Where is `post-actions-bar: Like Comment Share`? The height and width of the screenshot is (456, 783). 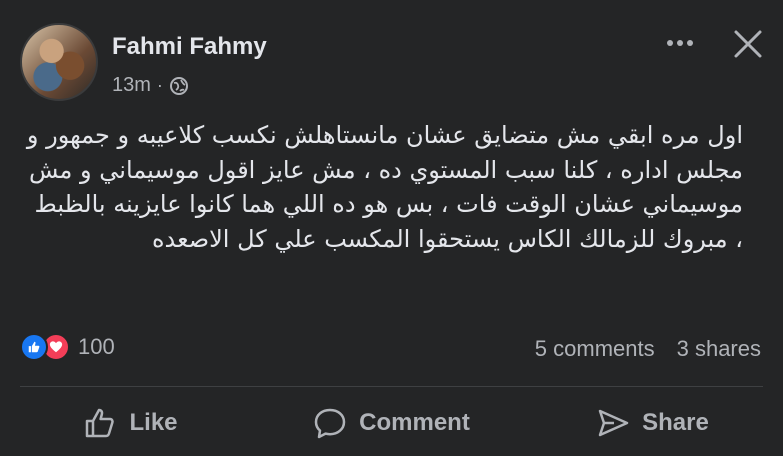 post-actions-bar: Like Comment Share is located at coordinates (391, 423).